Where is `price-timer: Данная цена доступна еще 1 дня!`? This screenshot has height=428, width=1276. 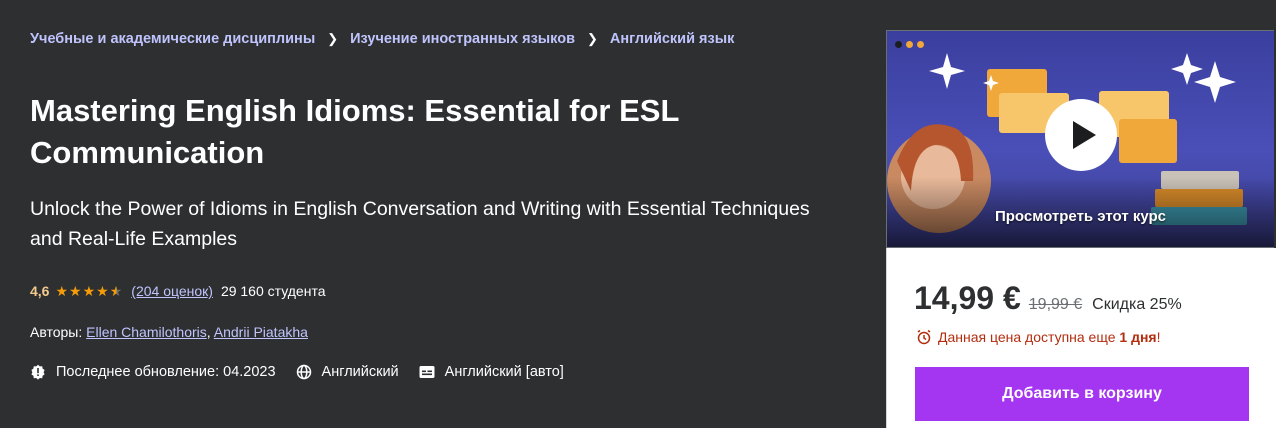
price-timer: Данная цена доступна еще 1 дня! is located at coordinates (1038, 337).